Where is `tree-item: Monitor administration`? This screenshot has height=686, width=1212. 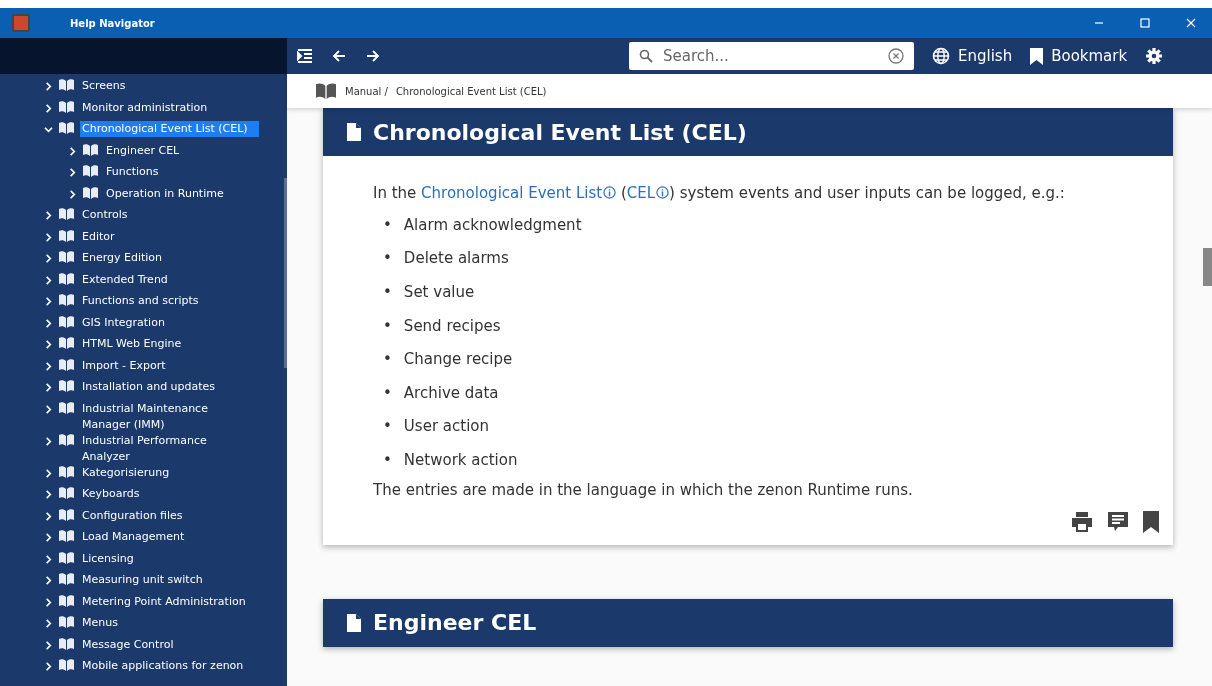
tree-item: Monitor administration is located at coordinates (145, 107).